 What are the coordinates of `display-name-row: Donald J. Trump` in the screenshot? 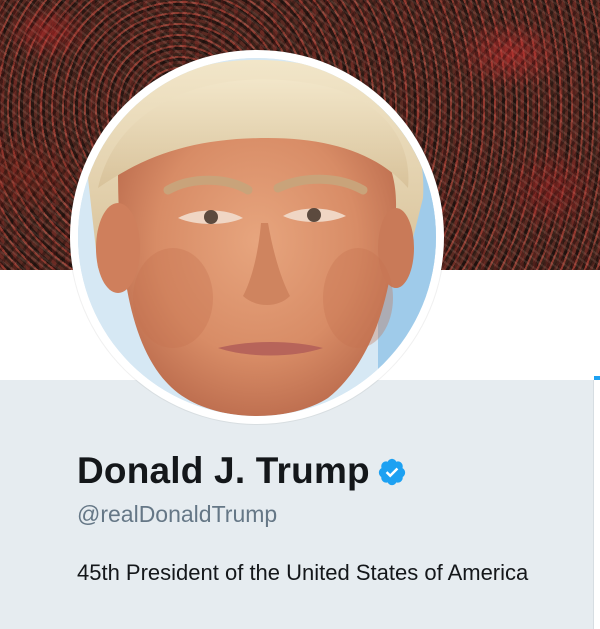 It's located at (242, 471).